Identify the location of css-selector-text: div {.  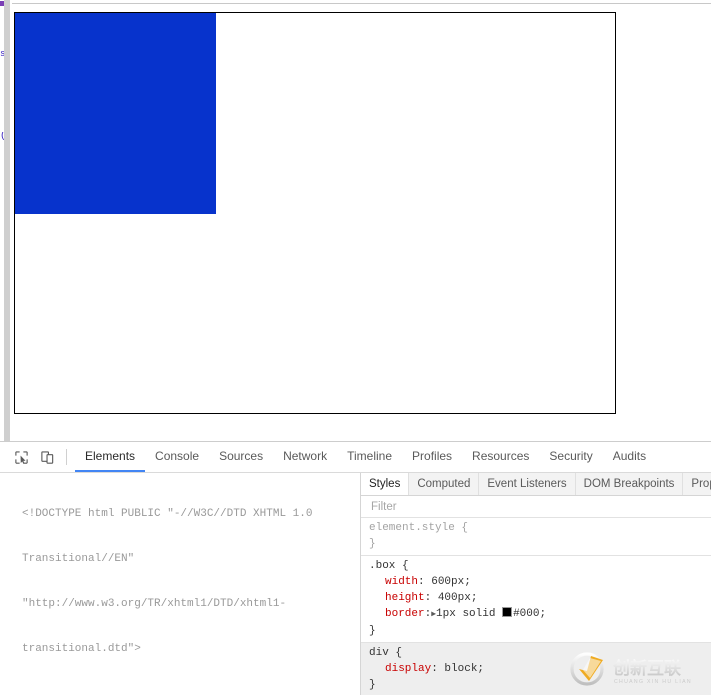
(386, 653).